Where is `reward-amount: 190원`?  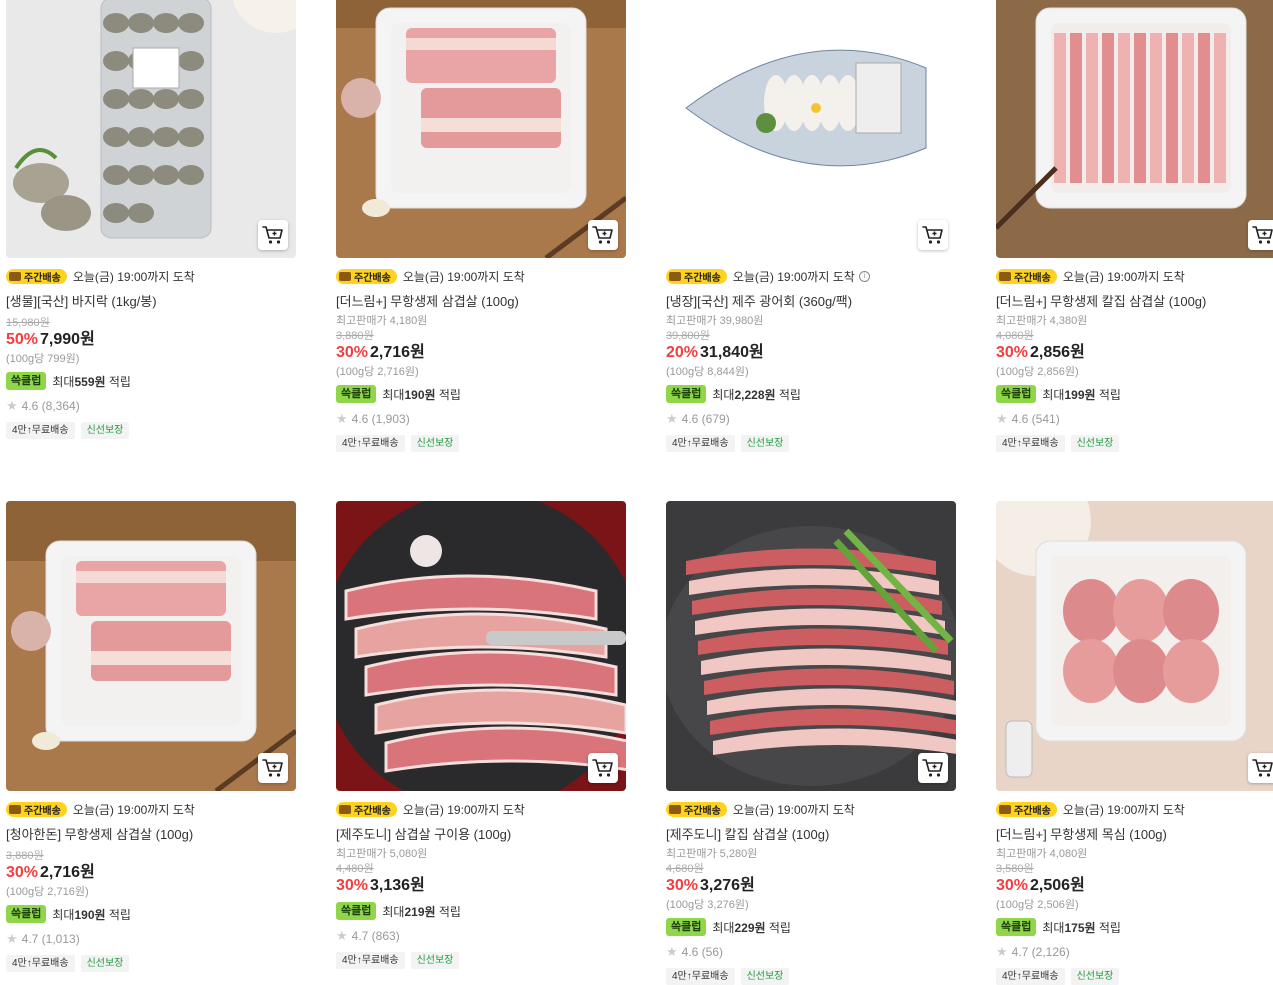 reward-amount: 190원 is located at coordinates (90, 914).